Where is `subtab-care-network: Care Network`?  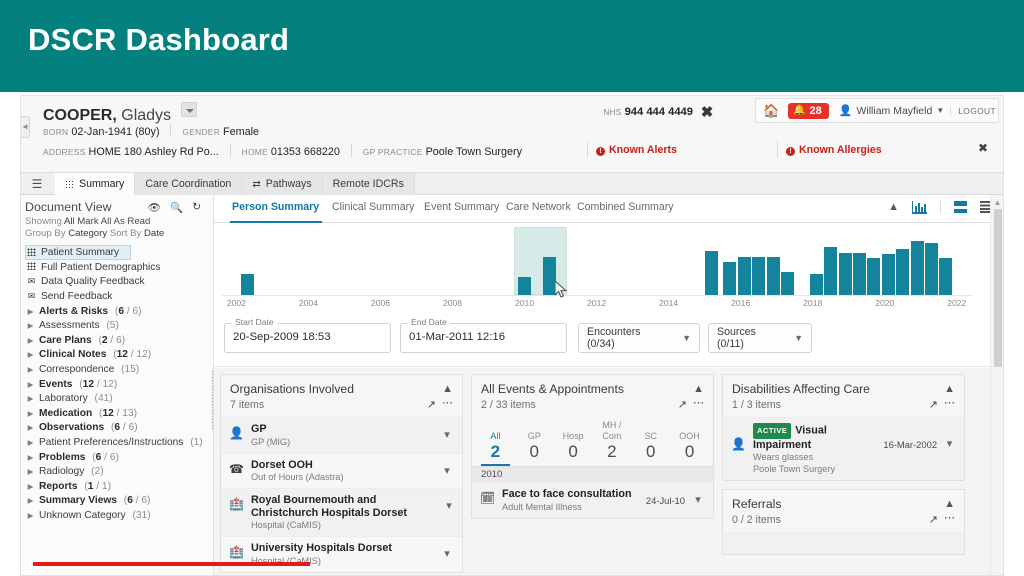 subtab-care-network: Care Network is located at coordinates (538, 207).